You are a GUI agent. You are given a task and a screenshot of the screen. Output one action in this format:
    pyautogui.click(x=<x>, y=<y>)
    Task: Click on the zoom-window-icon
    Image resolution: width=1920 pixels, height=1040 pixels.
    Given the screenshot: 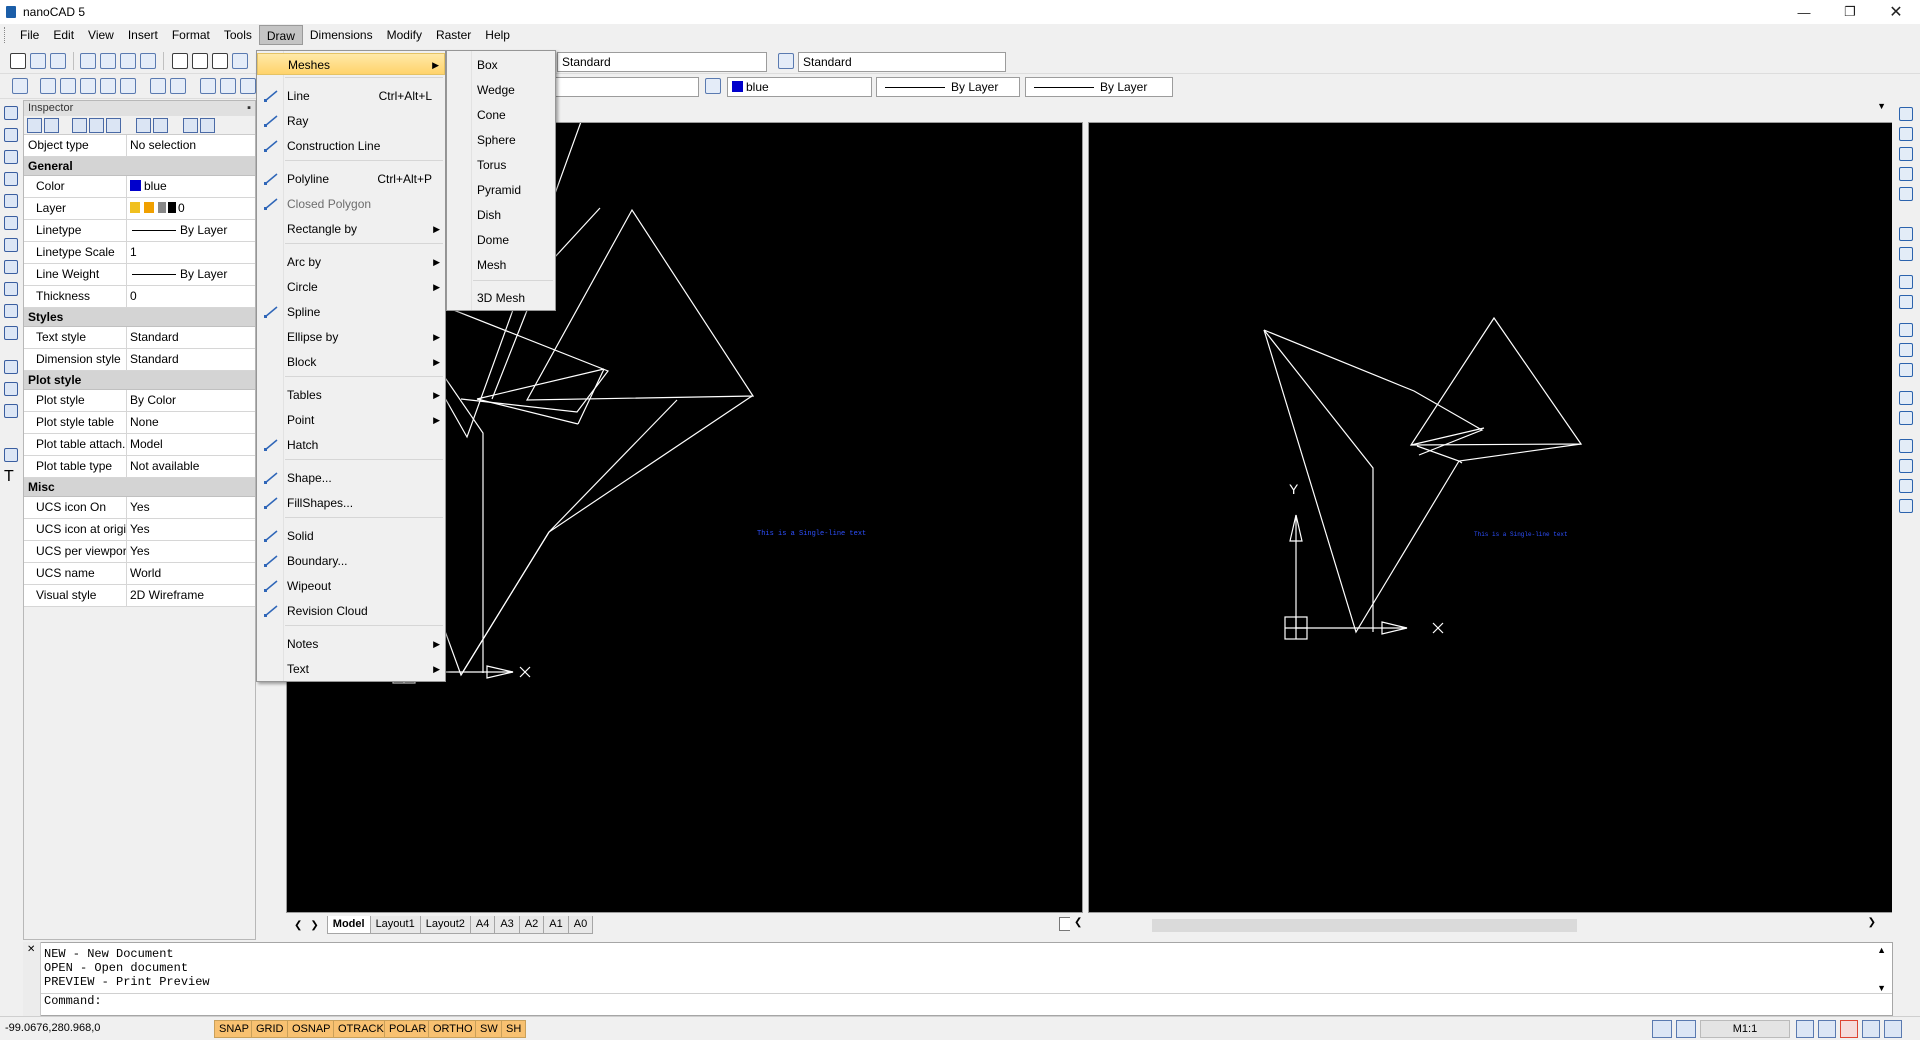 What is the action you would take?
    pyautogui.click(x=1849, y=1029)
    